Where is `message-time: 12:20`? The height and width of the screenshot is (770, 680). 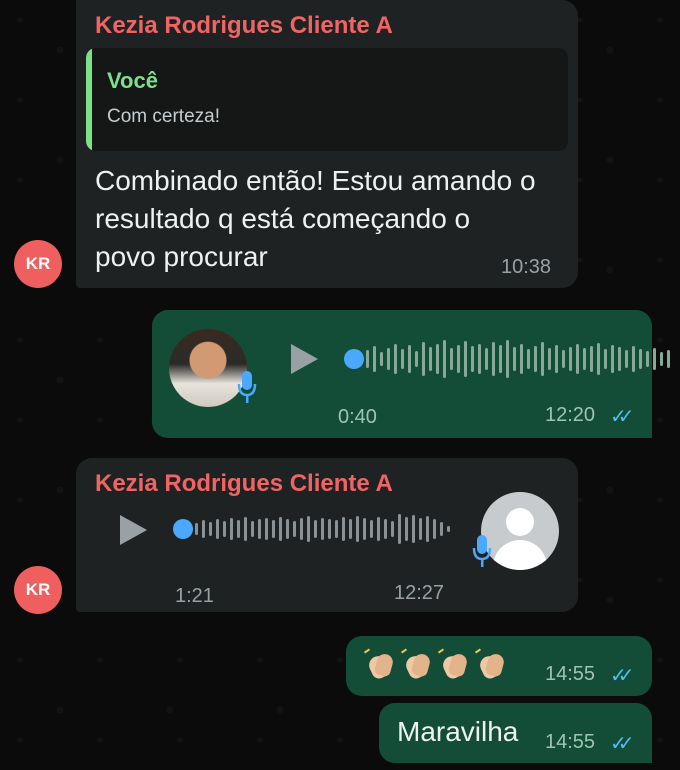 message-time: 12:20 is located at coordinates (570, 415).